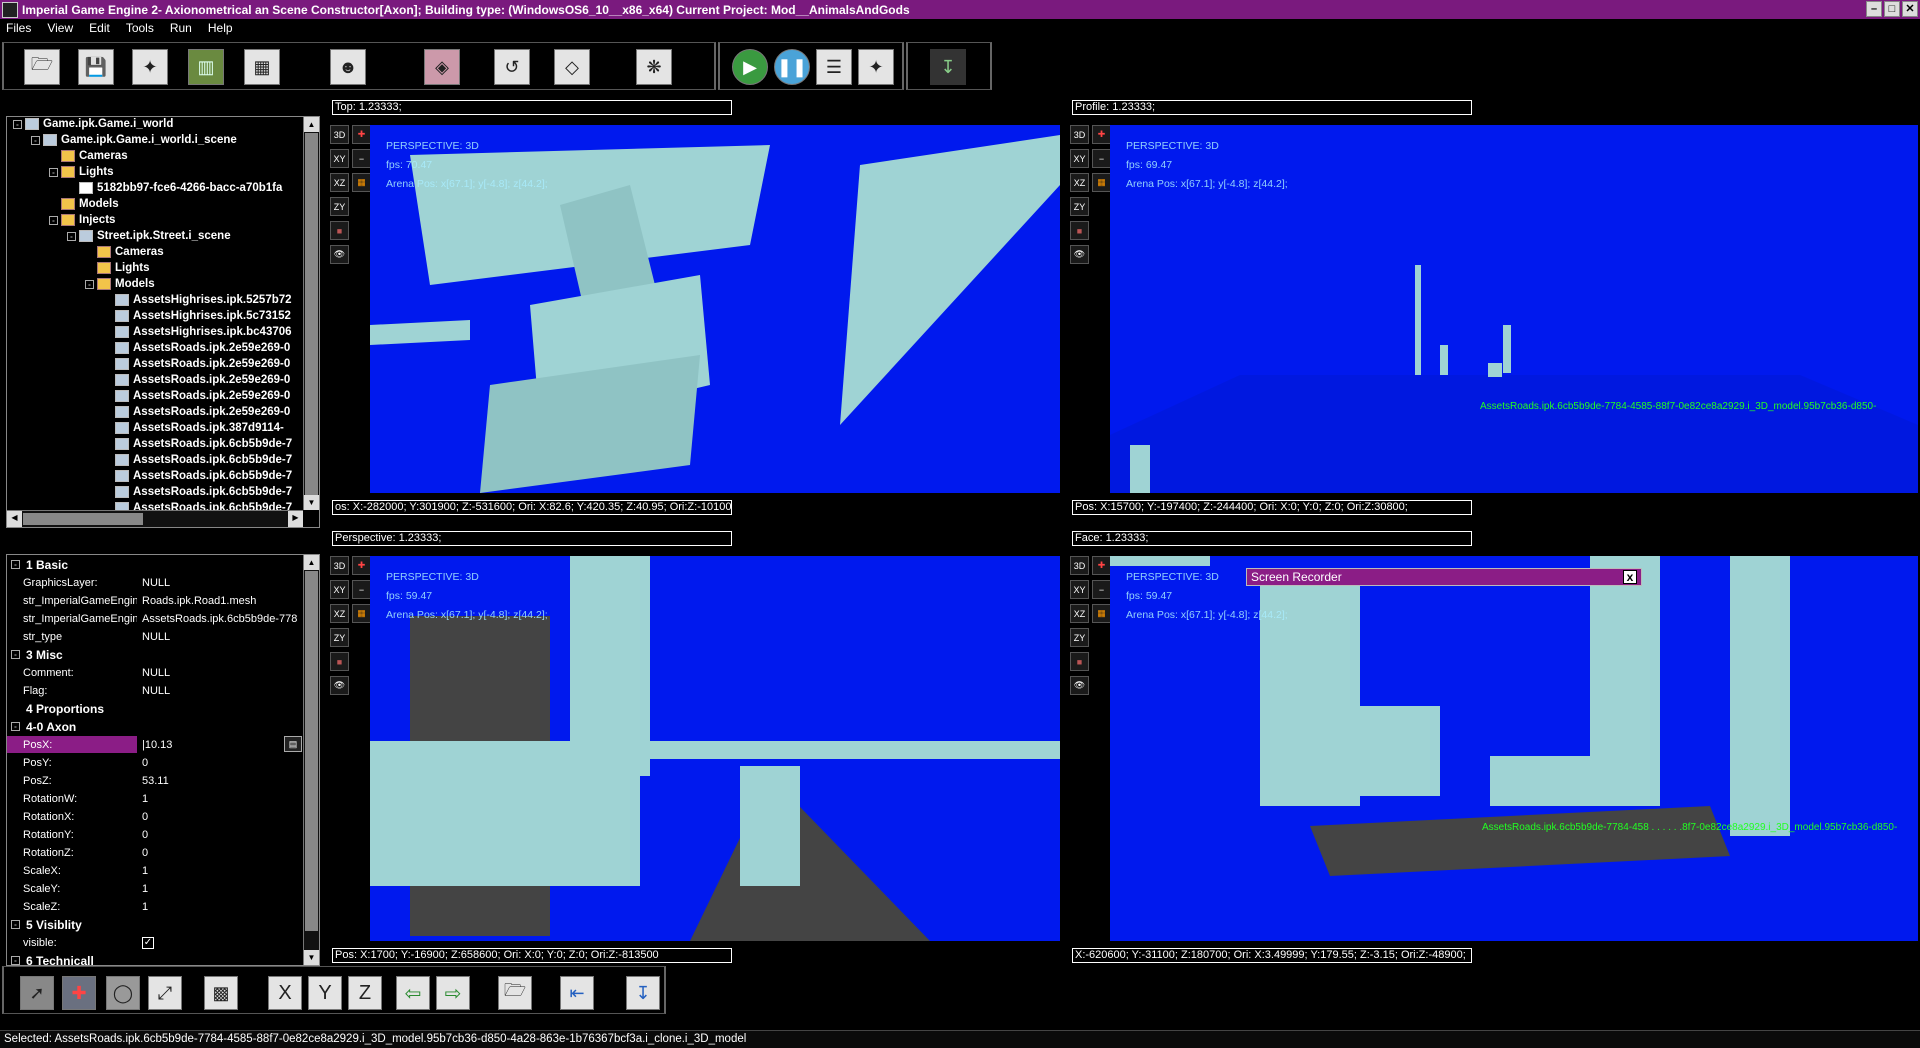 The image size is (1920, 1048). What do you see at coordinates (140, 28) in the screenshot?
I see `menu-tools: Tools` at bounding box center [140, 28].